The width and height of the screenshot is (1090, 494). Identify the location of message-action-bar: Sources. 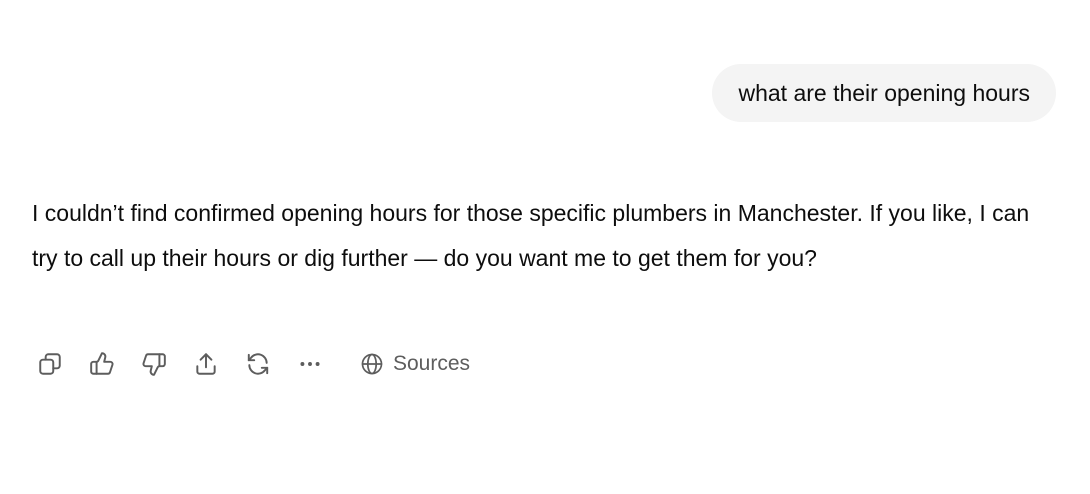
(253, 364).